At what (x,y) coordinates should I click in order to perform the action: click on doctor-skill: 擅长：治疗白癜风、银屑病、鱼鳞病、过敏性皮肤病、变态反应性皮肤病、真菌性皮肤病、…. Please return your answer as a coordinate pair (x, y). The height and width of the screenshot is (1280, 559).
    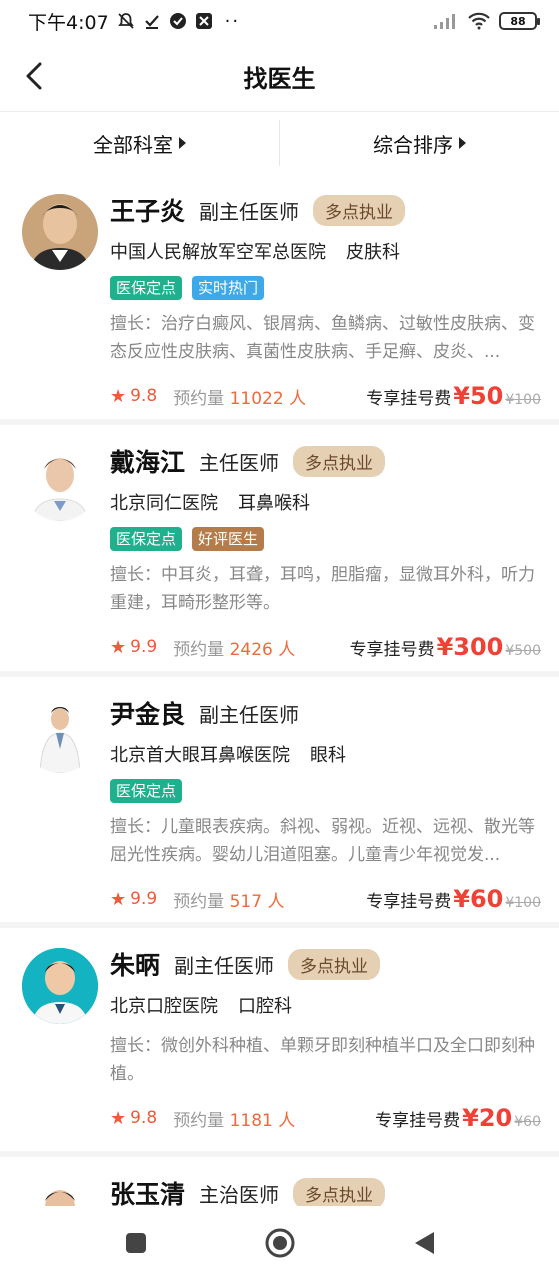
    Looking at the image, I should click on (322, 338).